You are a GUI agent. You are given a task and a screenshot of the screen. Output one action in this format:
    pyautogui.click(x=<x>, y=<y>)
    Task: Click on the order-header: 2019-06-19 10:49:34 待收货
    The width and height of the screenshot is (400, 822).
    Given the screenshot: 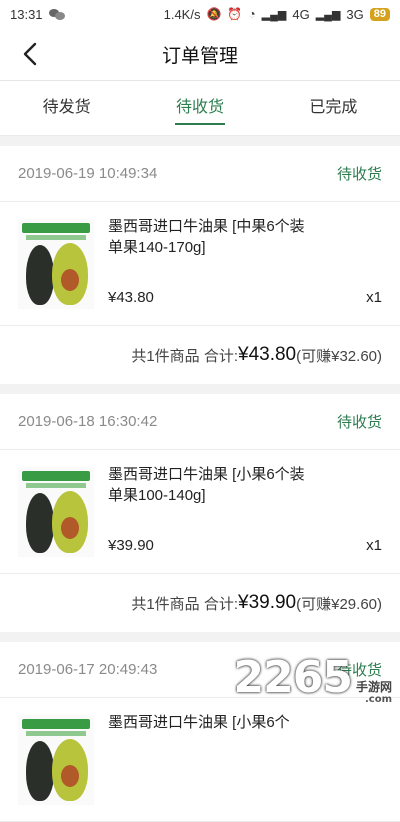 What is the action you would take?
    pyautogui.click(x=200, y=174)
    